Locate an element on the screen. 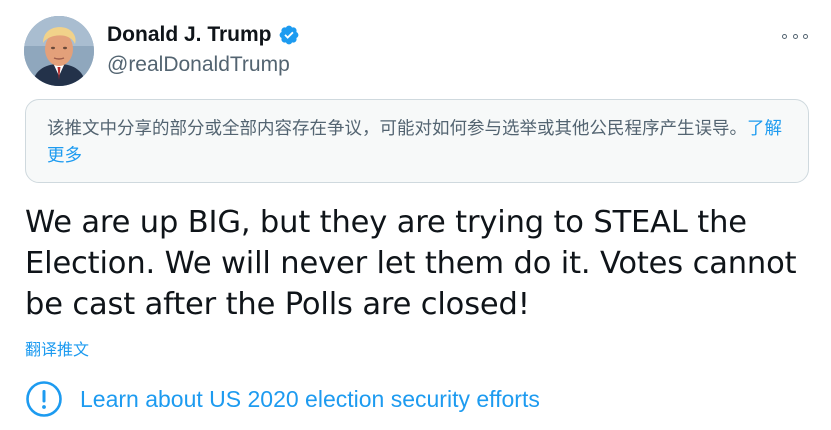 The image size is (831, 430). notice-text: 该推文中分享的部分或全部内容存在争议，可能对如何参与选举或其他公民程序产生误导。 is located at coordinates (397, 129).